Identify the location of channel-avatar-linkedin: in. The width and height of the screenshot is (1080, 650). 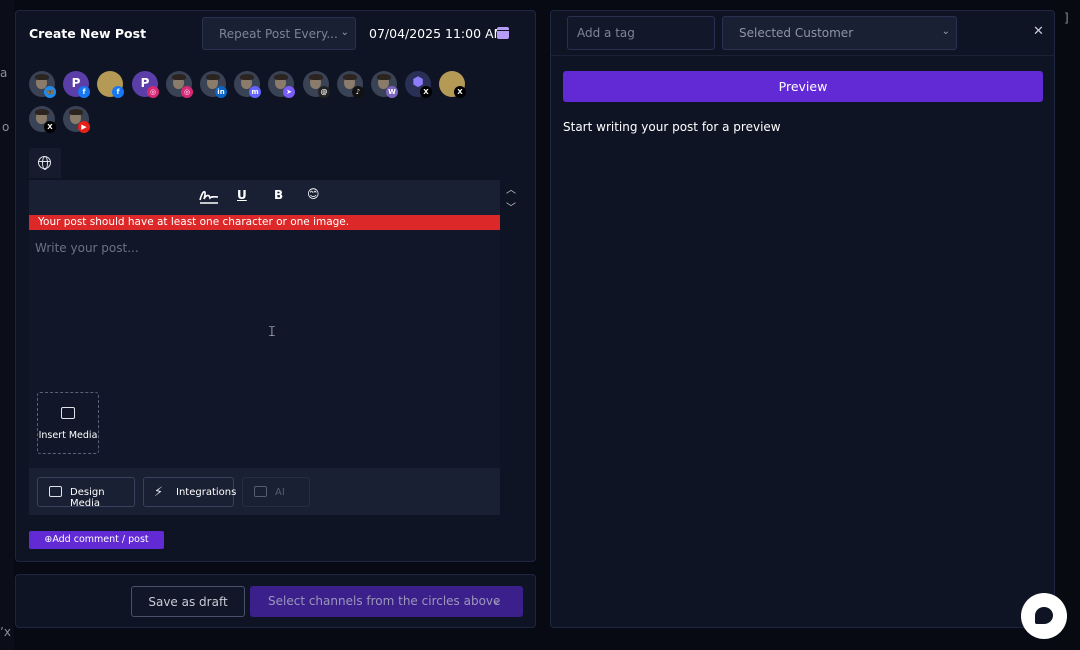
(213, 84).